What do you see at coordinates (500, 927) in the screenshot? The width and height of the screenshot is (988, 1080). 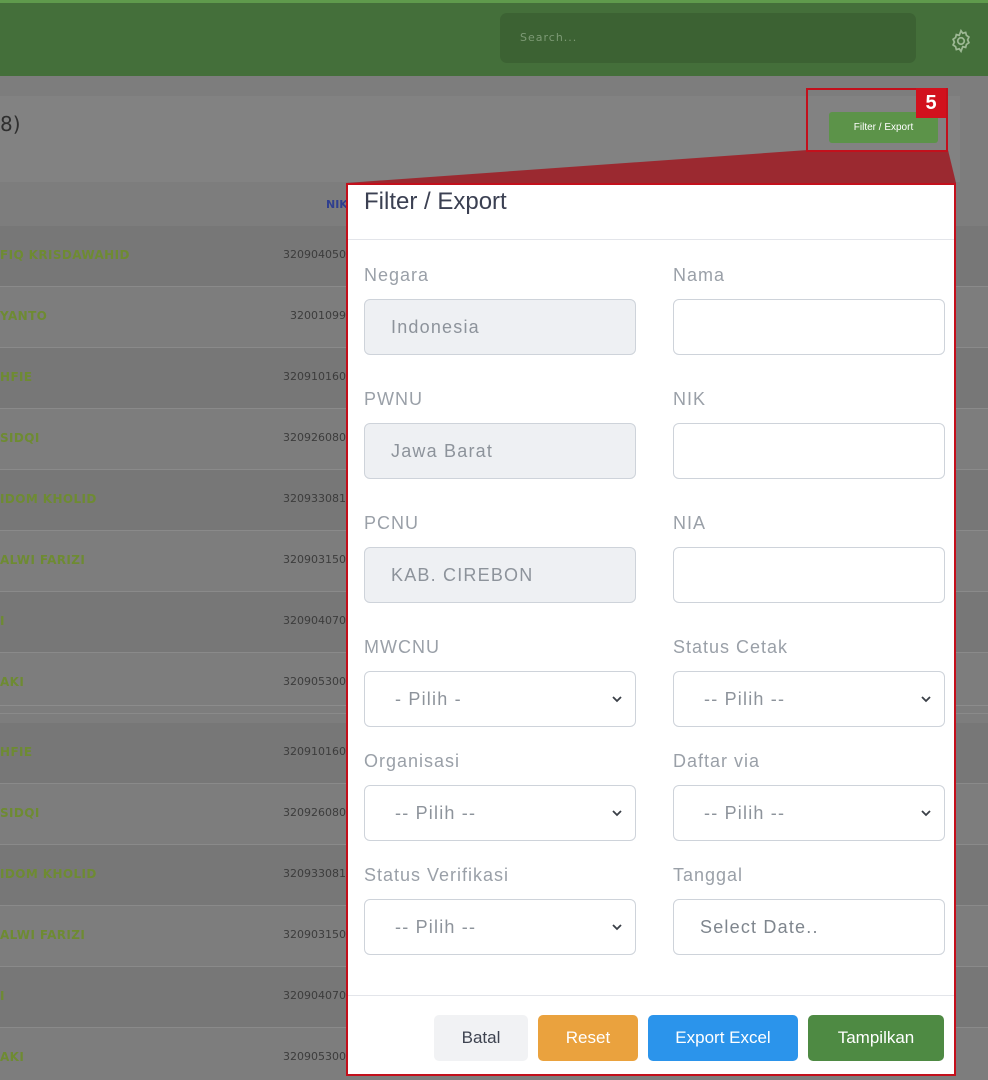 I see `status-verifikasi-select: -- Pilih --` at bounding box center [500, 927].